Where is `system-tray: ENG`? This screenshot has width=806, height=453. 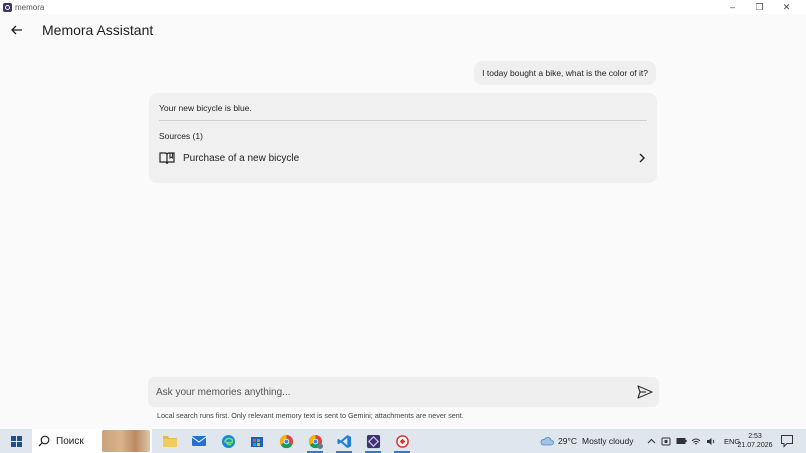
system-tray: ENG is located at coordinates (692, 441).